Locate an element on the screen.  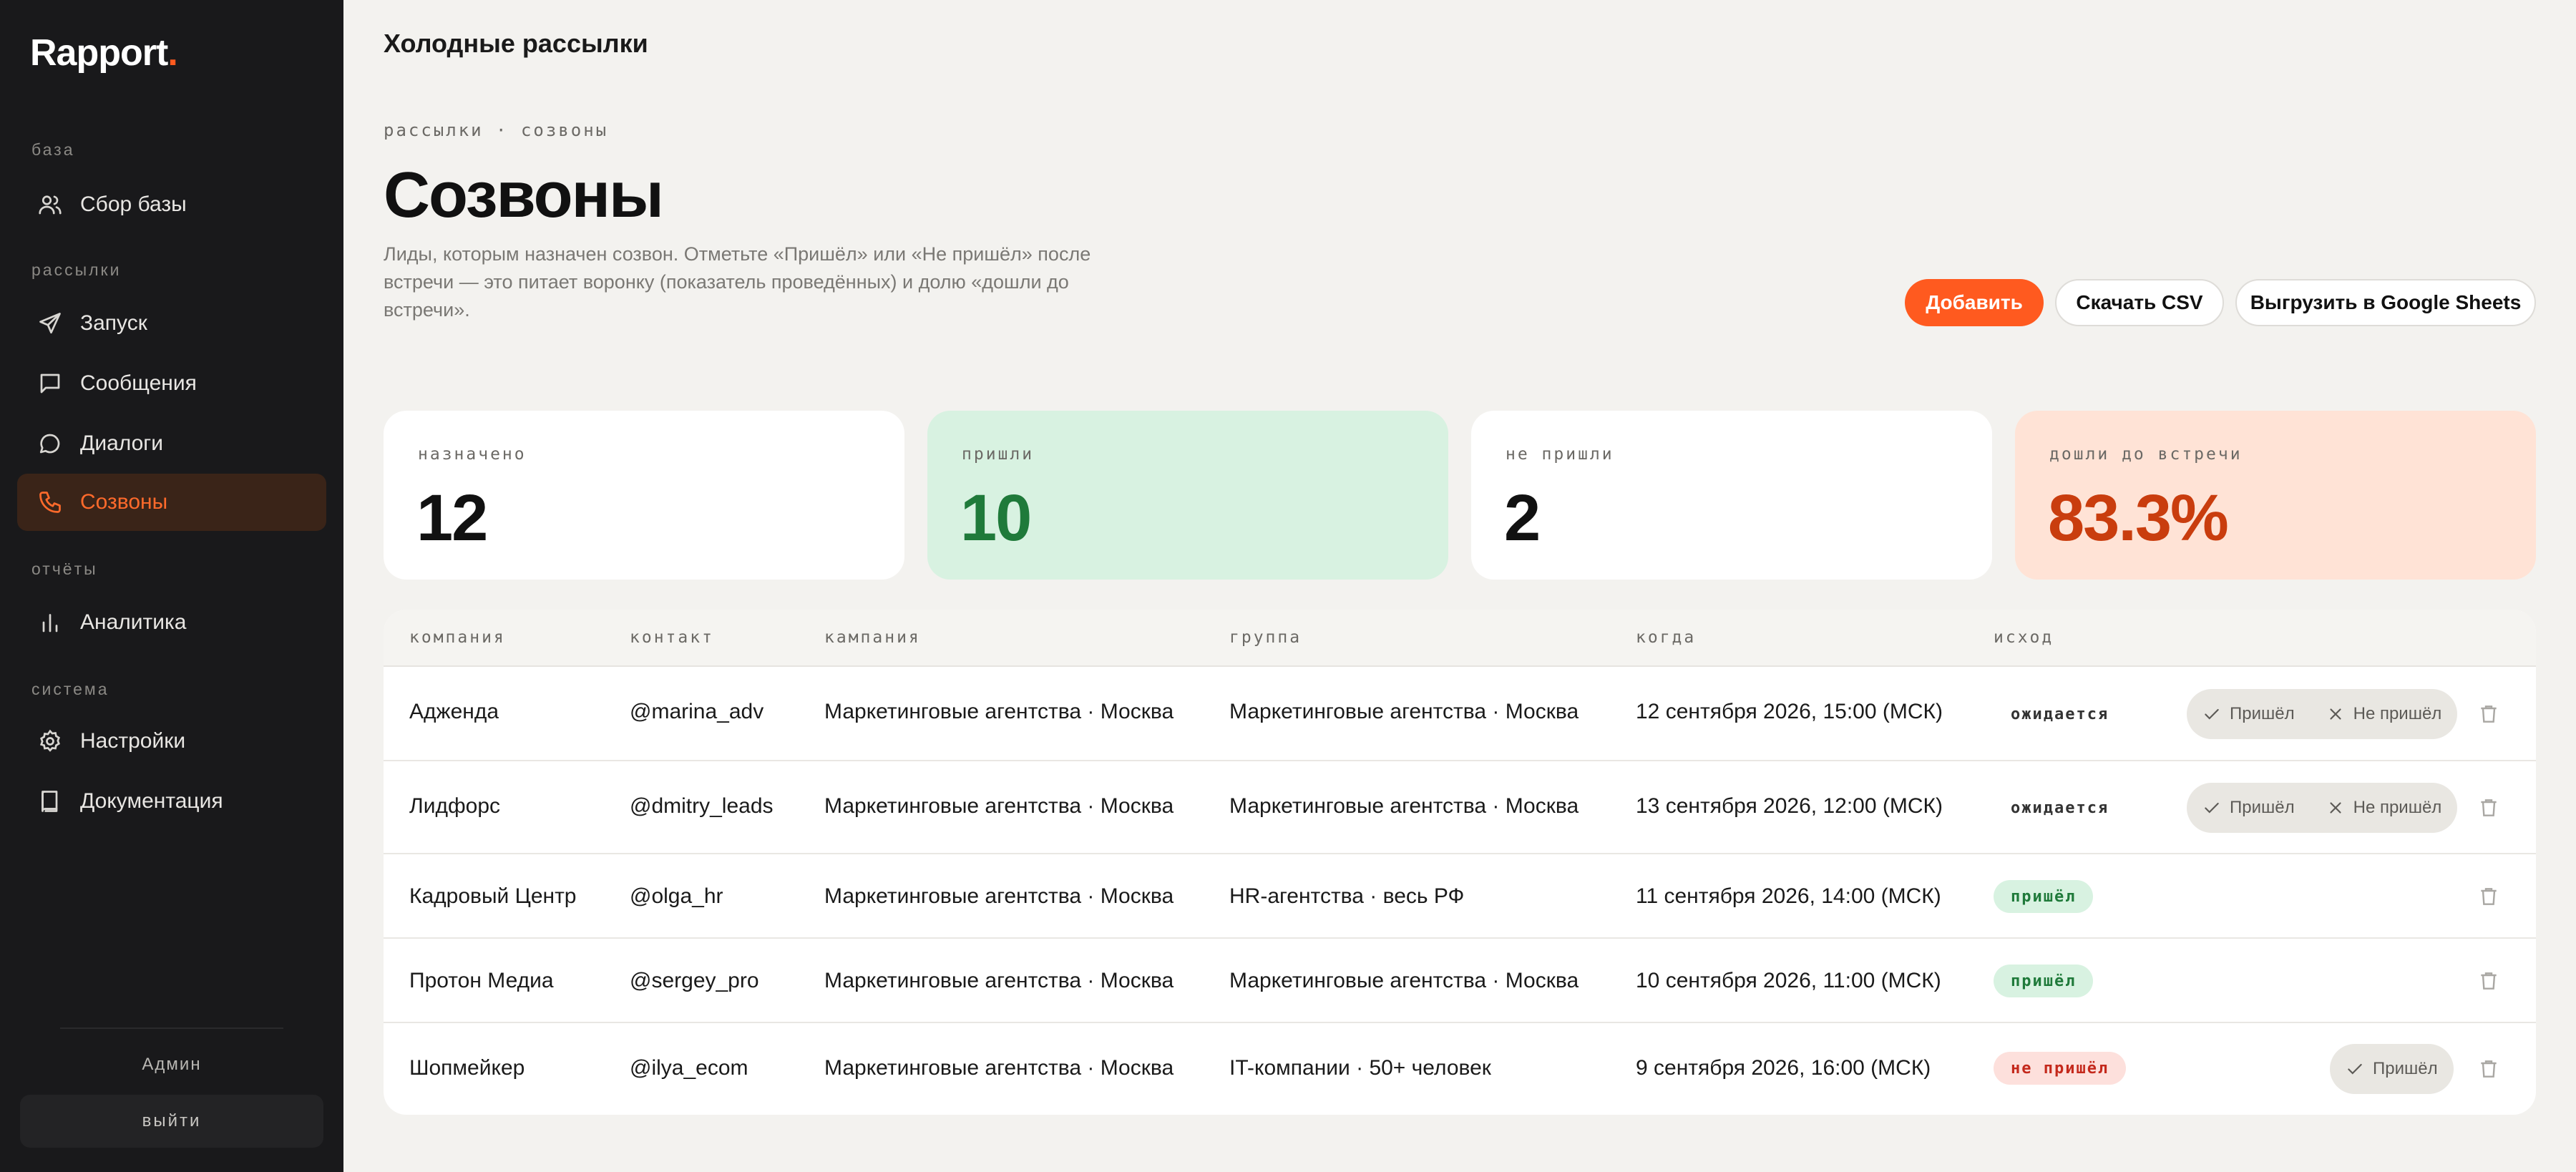
sidebar-item-dialogs: Диалоги is located at coordinates (171, 444).